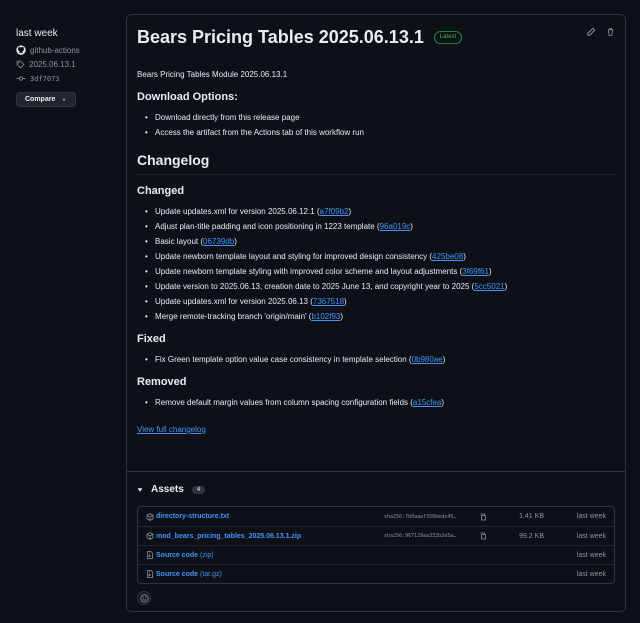 The width and height of the screenshot is (640, 623). What do you see at coordinates (531, 516) in the screenshot?
I see `asset-size: 1.41 KB` at bounding box center [531, 516].